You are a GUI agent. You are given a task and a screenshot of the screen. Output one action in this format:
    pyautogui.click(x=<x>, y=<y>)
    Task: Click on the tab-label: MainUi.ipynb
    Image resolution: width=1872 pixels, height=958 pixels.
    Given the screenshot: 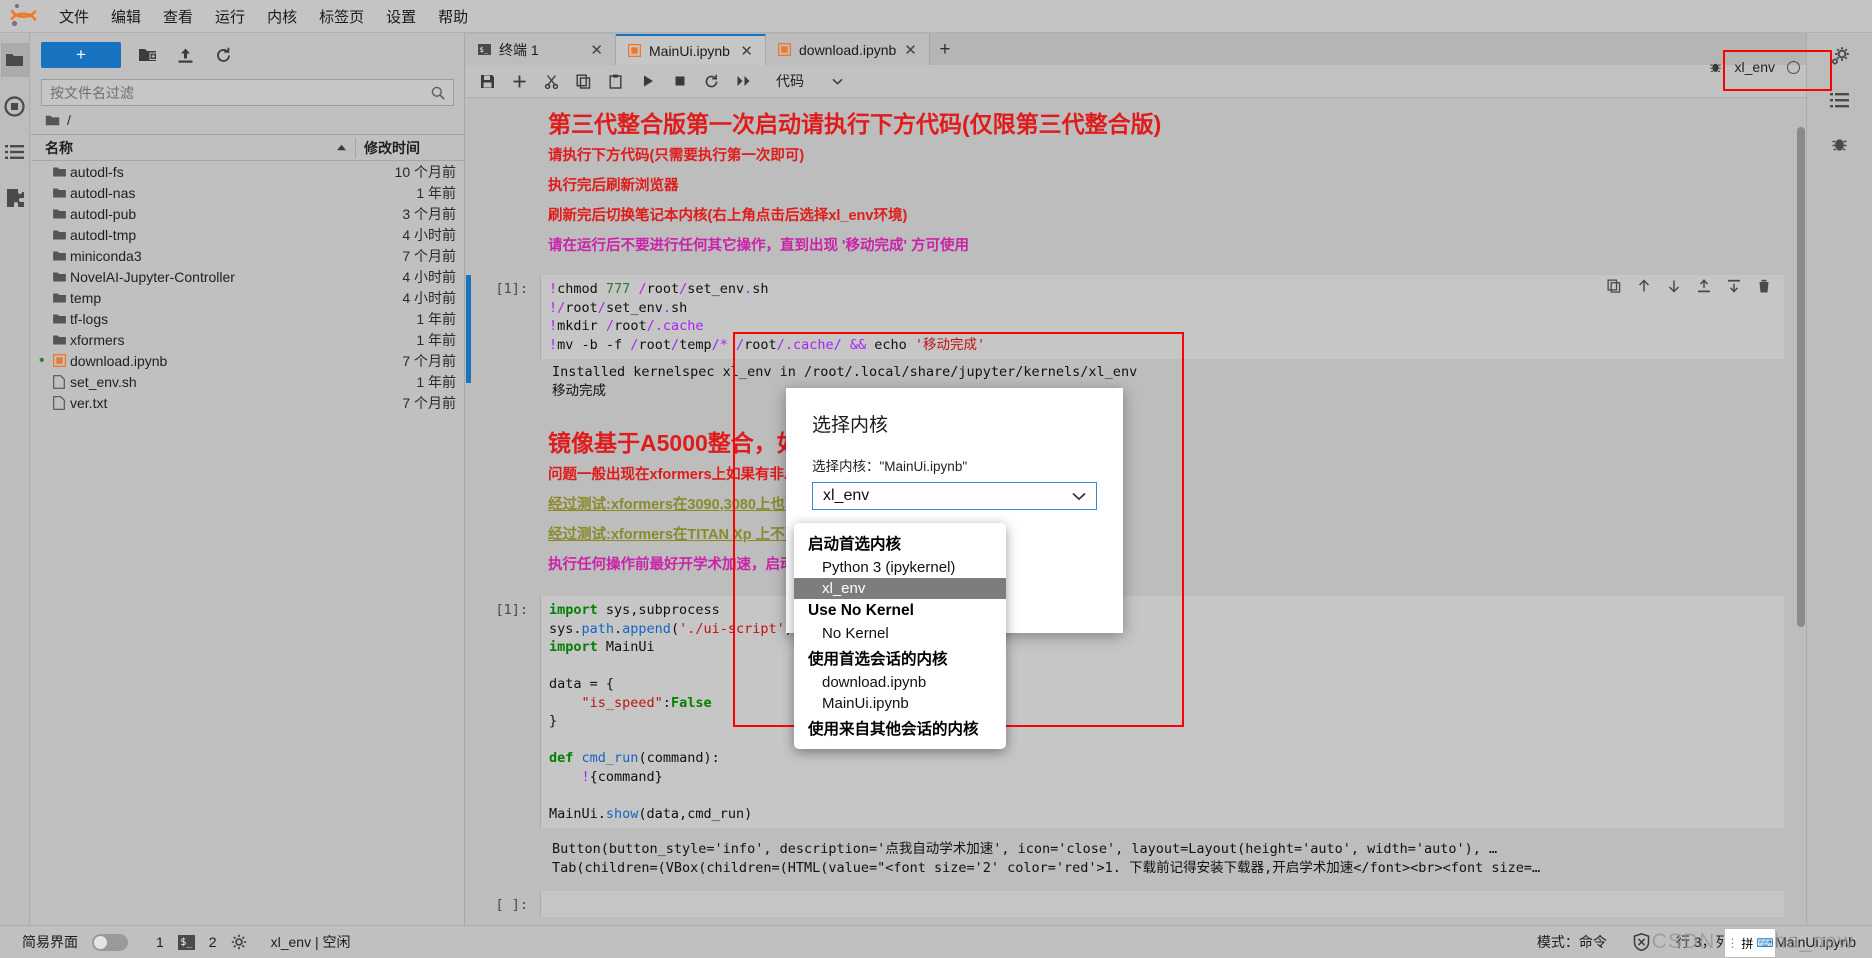 What is the action you would take?
    pyautogui.click(x=689, y=50)
    